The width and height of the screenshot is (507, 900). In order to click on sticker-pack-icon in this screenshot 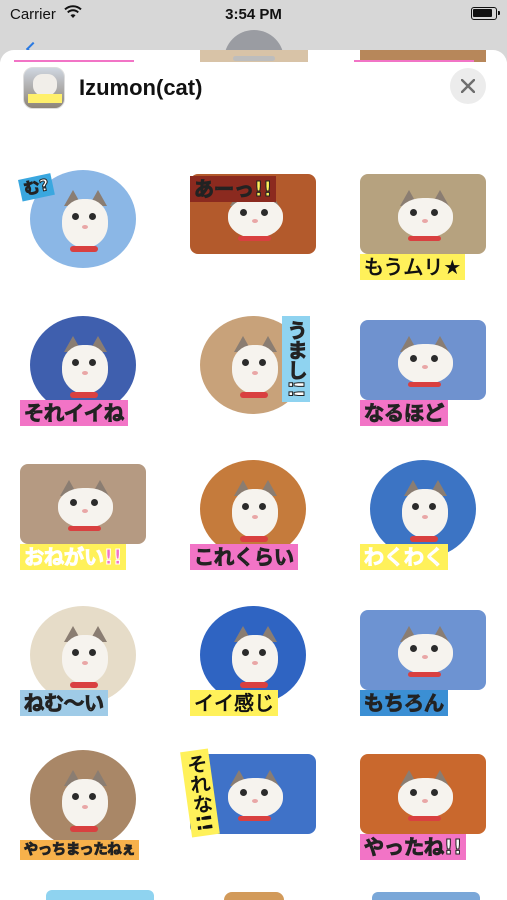, I will do `click(44, 88)`.